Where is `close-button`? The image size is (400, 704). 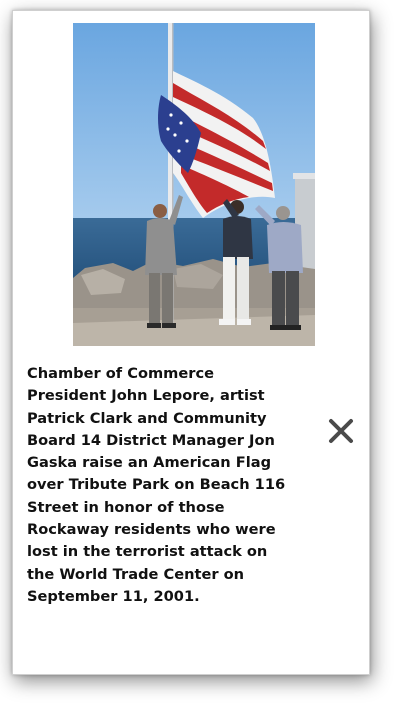 close-button is located at coordinates (341, 431).